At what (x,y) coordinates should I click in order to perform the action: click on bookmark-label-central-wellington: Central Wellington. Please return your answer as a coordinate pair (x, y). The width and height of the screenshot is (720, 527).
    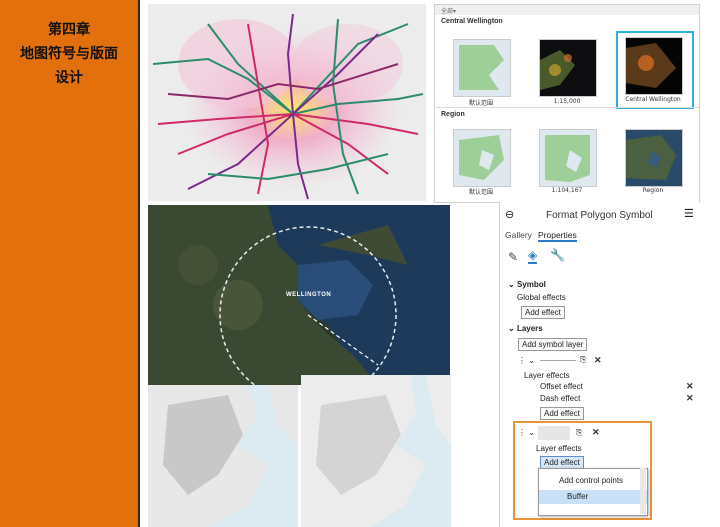
    Looking at the image, I should click on (653, 99).